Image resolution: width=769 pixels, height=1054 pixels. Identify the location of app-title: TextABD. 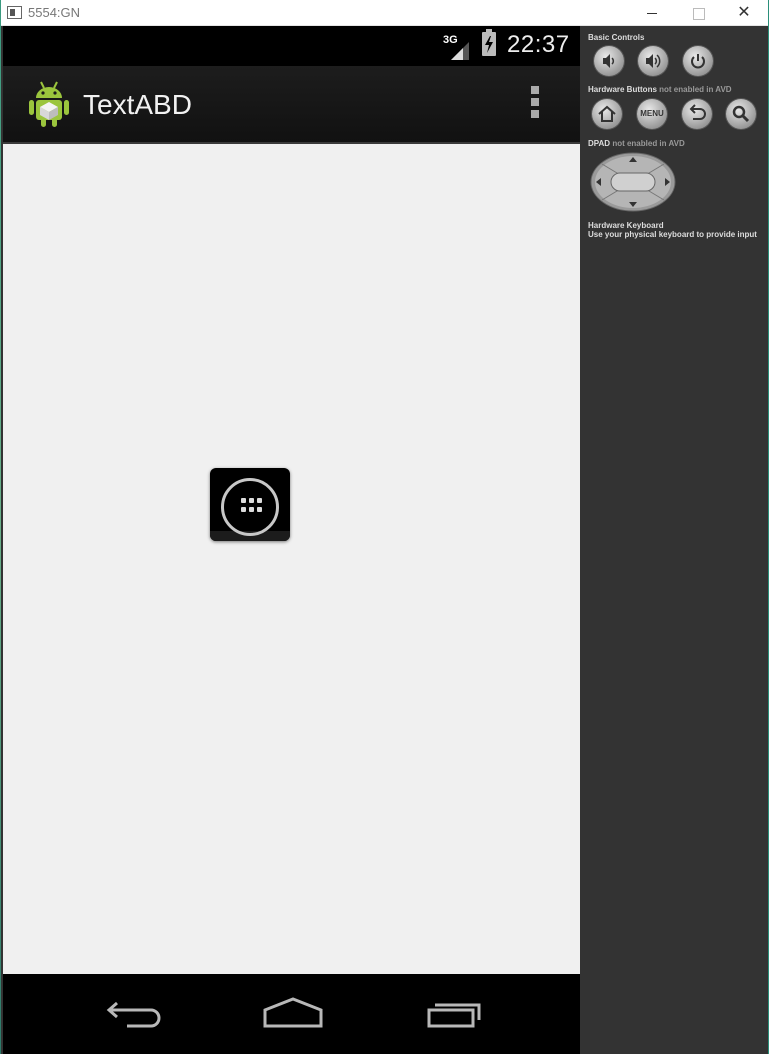
(137, 104).